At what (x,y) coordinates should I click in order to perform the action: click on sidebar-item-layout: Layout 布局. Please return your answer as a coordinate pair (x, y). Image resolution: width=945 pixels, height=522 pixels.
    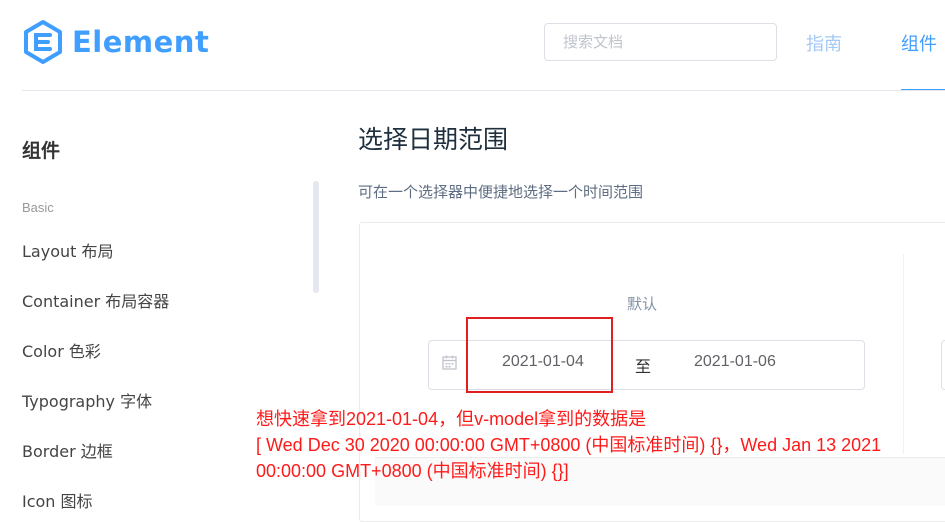
    Looking at the image, I should click on (67, 250).